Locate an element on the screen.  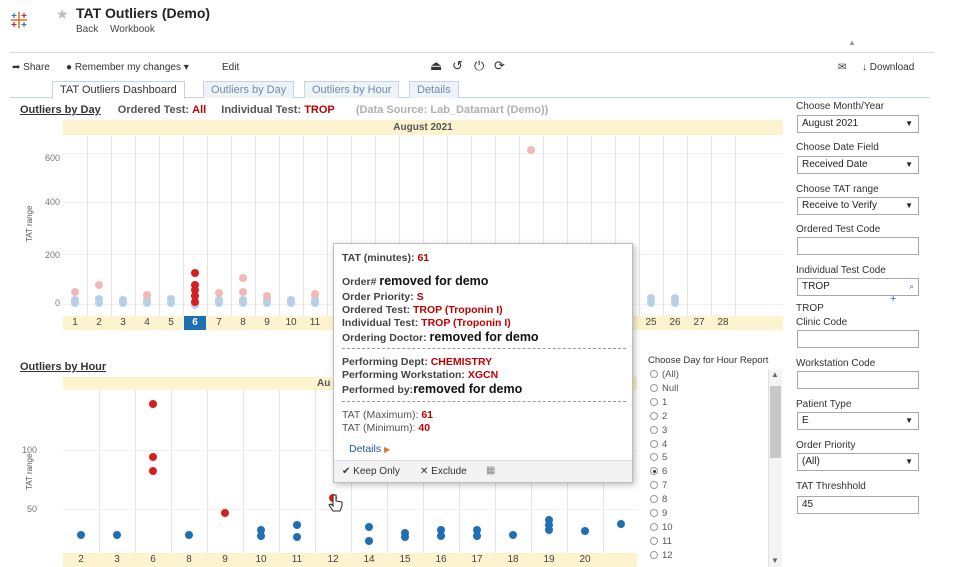
day-option-label: 11 is located at coordinates (667, 541).